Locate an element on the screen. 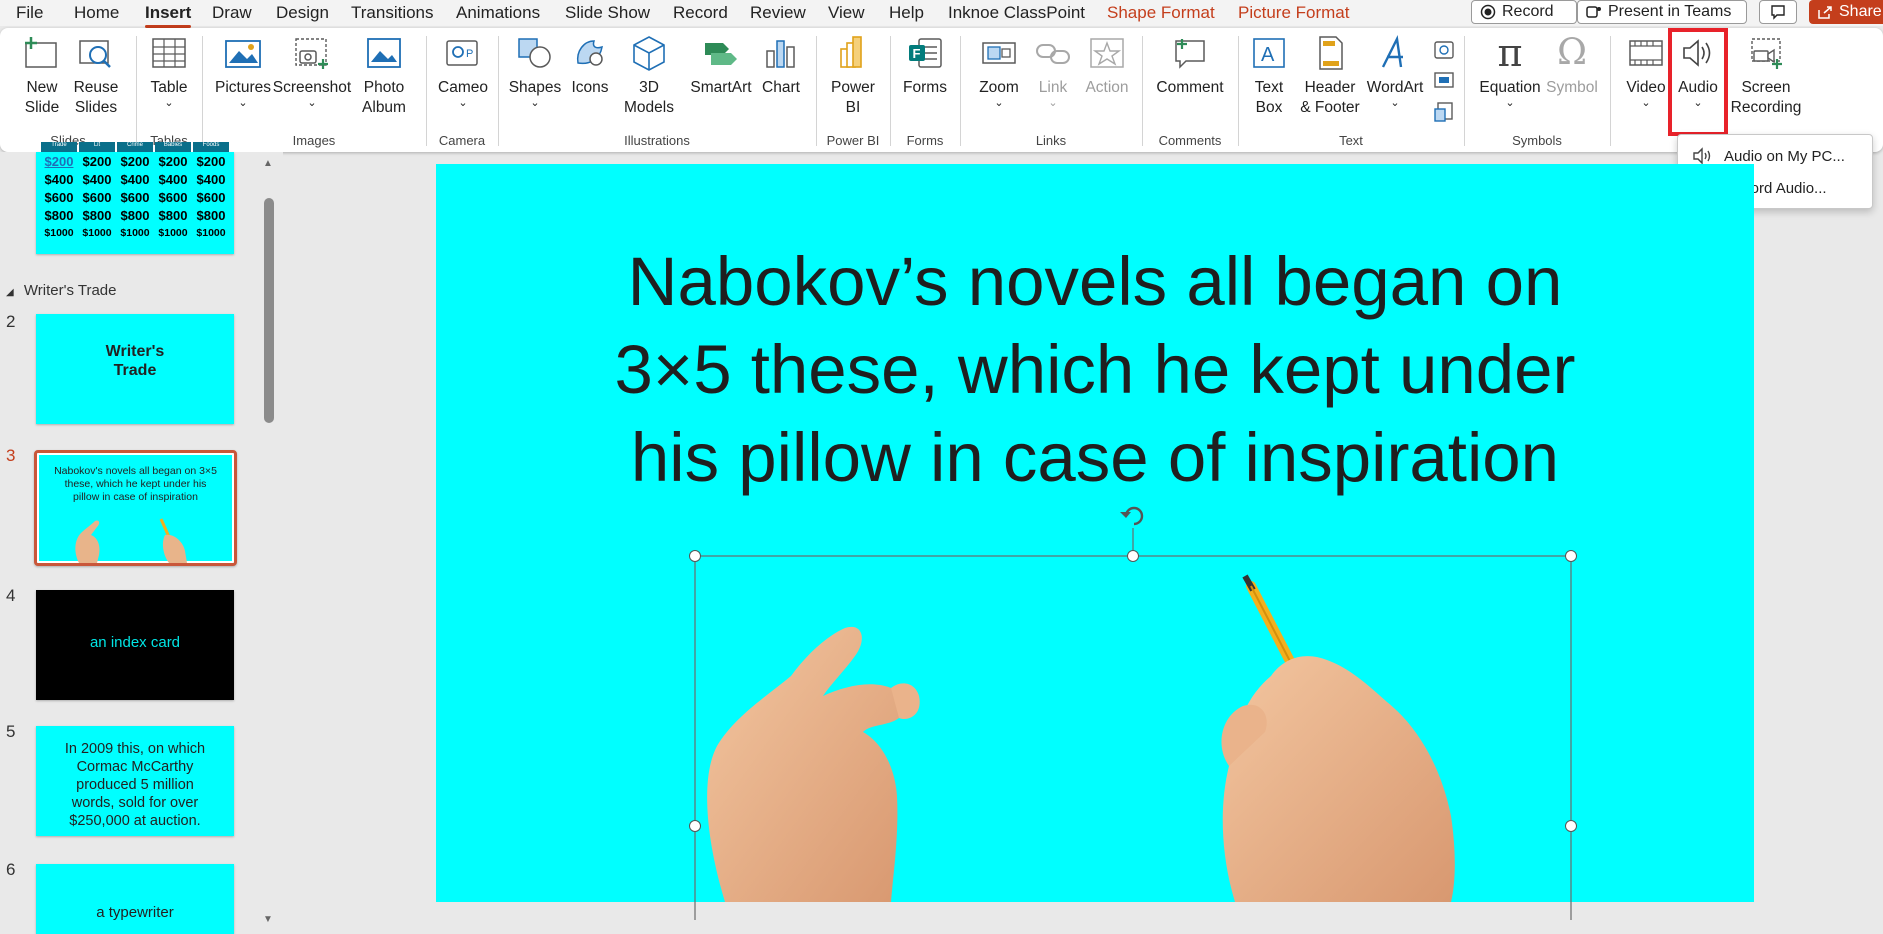 The height and width of the screenshot is (934, 1883). video-button: Video ⌄ is located at coordinates (1646, 68).